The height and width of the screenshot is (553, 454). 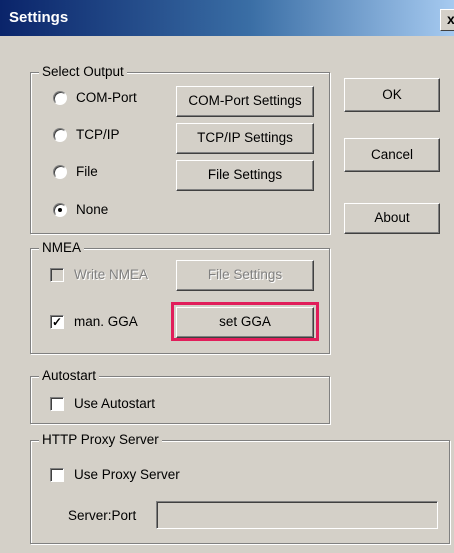 I want to click on set-gga-highlight, so click(x=245, y=321).